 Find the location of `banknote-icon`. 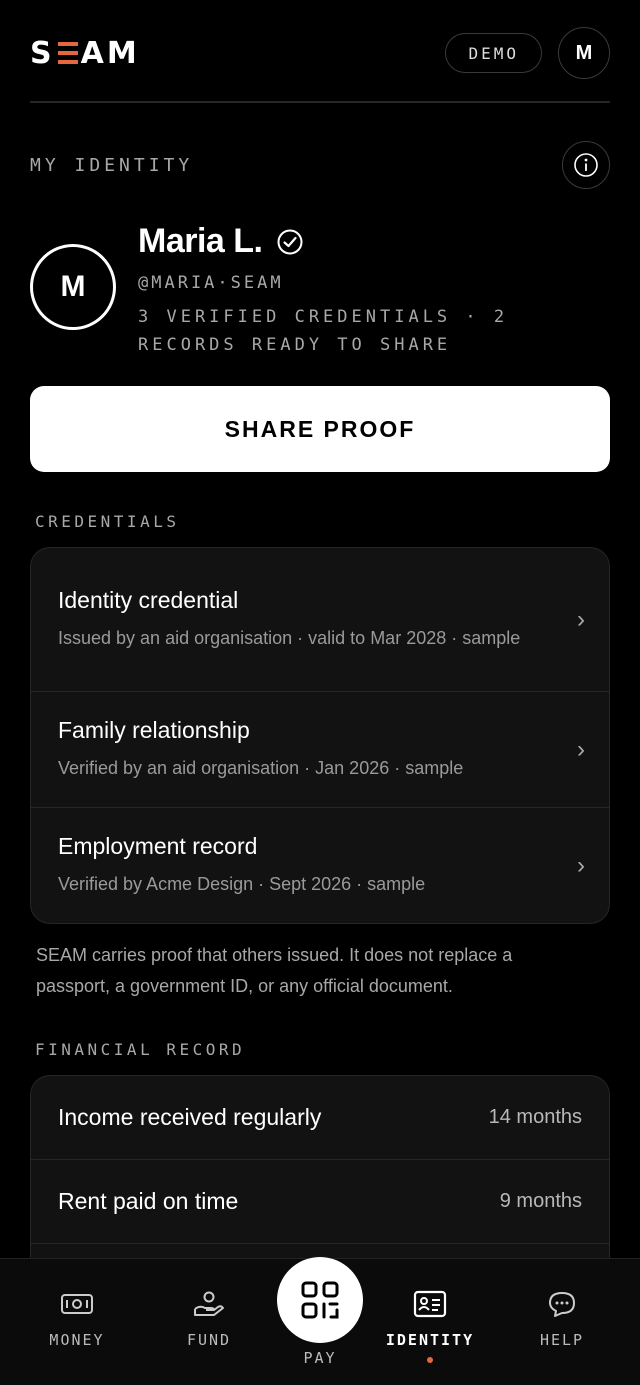

banknote-icon is located at coordinates (77, 1304).